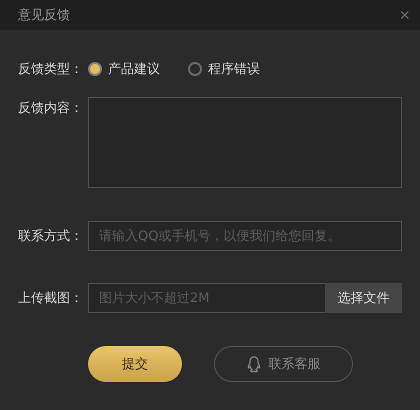 The height and width of the screenshot is (410, 420). I want to click on file-field: 图片大小不超过2M, so click(206, 298).